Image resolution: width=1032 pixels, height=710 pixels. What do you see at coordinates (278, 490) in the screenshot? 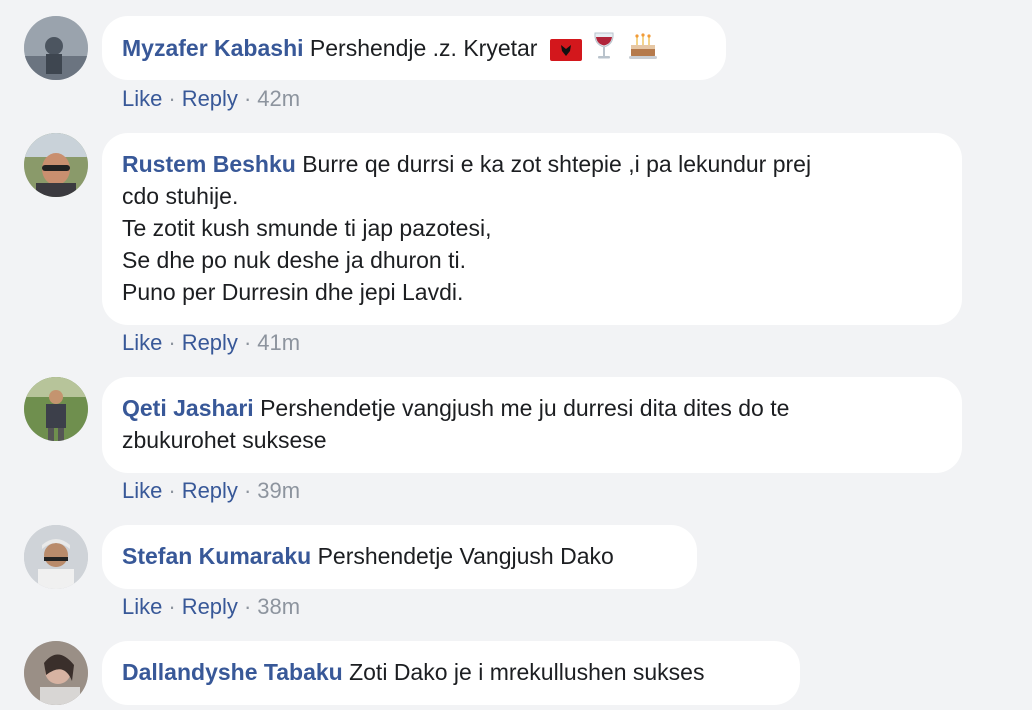
I see `comment-timestamp: 39m` at bounding box center [278, 490].